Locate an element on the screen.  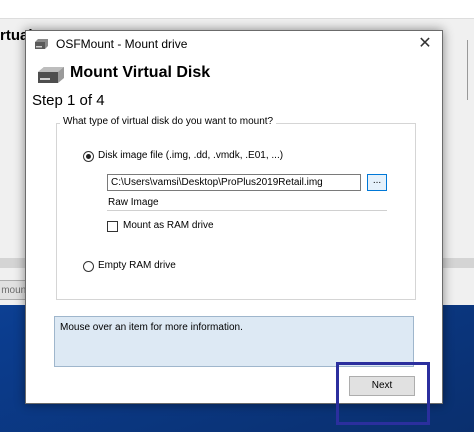
background-top-bar is located at coordinates (237, 9).